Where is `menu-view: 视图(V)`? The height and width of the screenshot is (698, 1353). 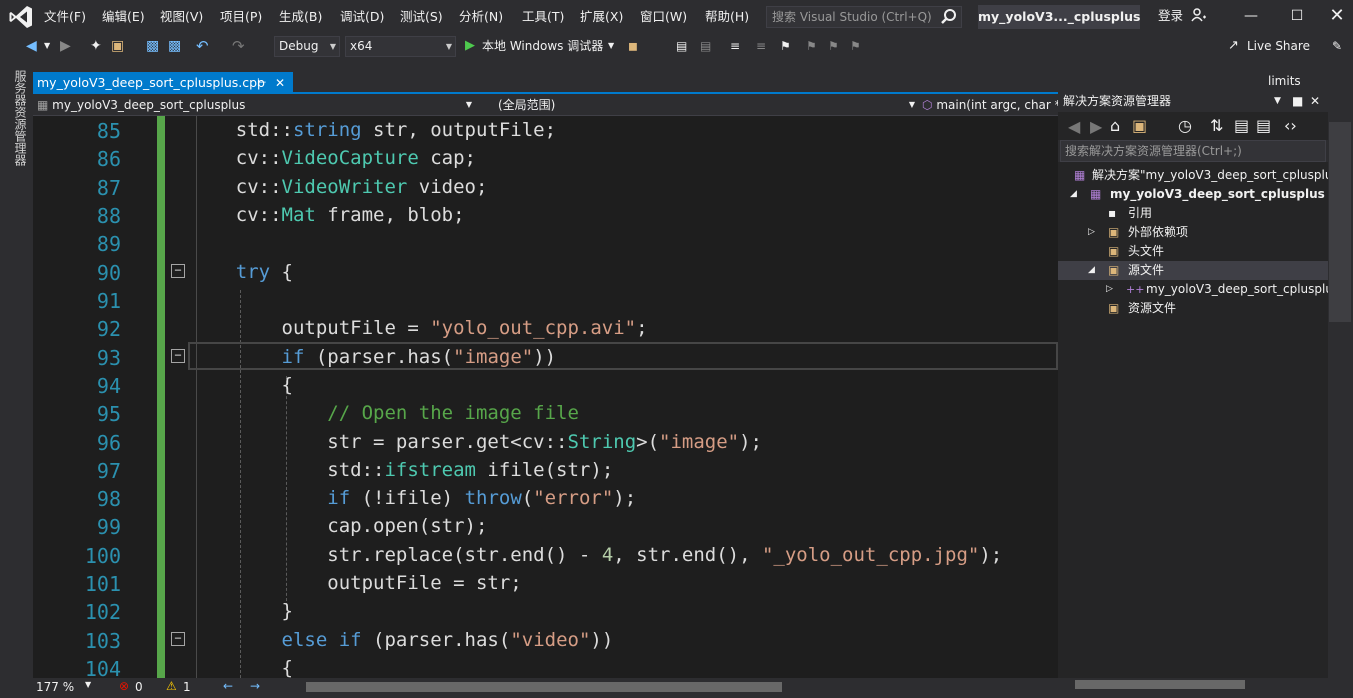 menu-view: 视图(V) is located at coordinates (181, 17).